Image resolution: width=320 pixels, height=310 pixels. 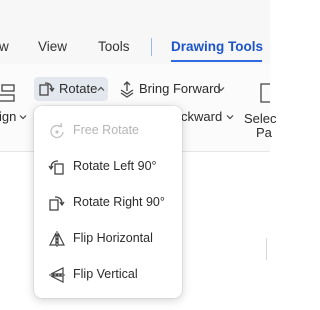 What do you see at coordinates (127, 89) in the screenshot?
I see `bring-forward-icon` at bounding box center [127, 89].